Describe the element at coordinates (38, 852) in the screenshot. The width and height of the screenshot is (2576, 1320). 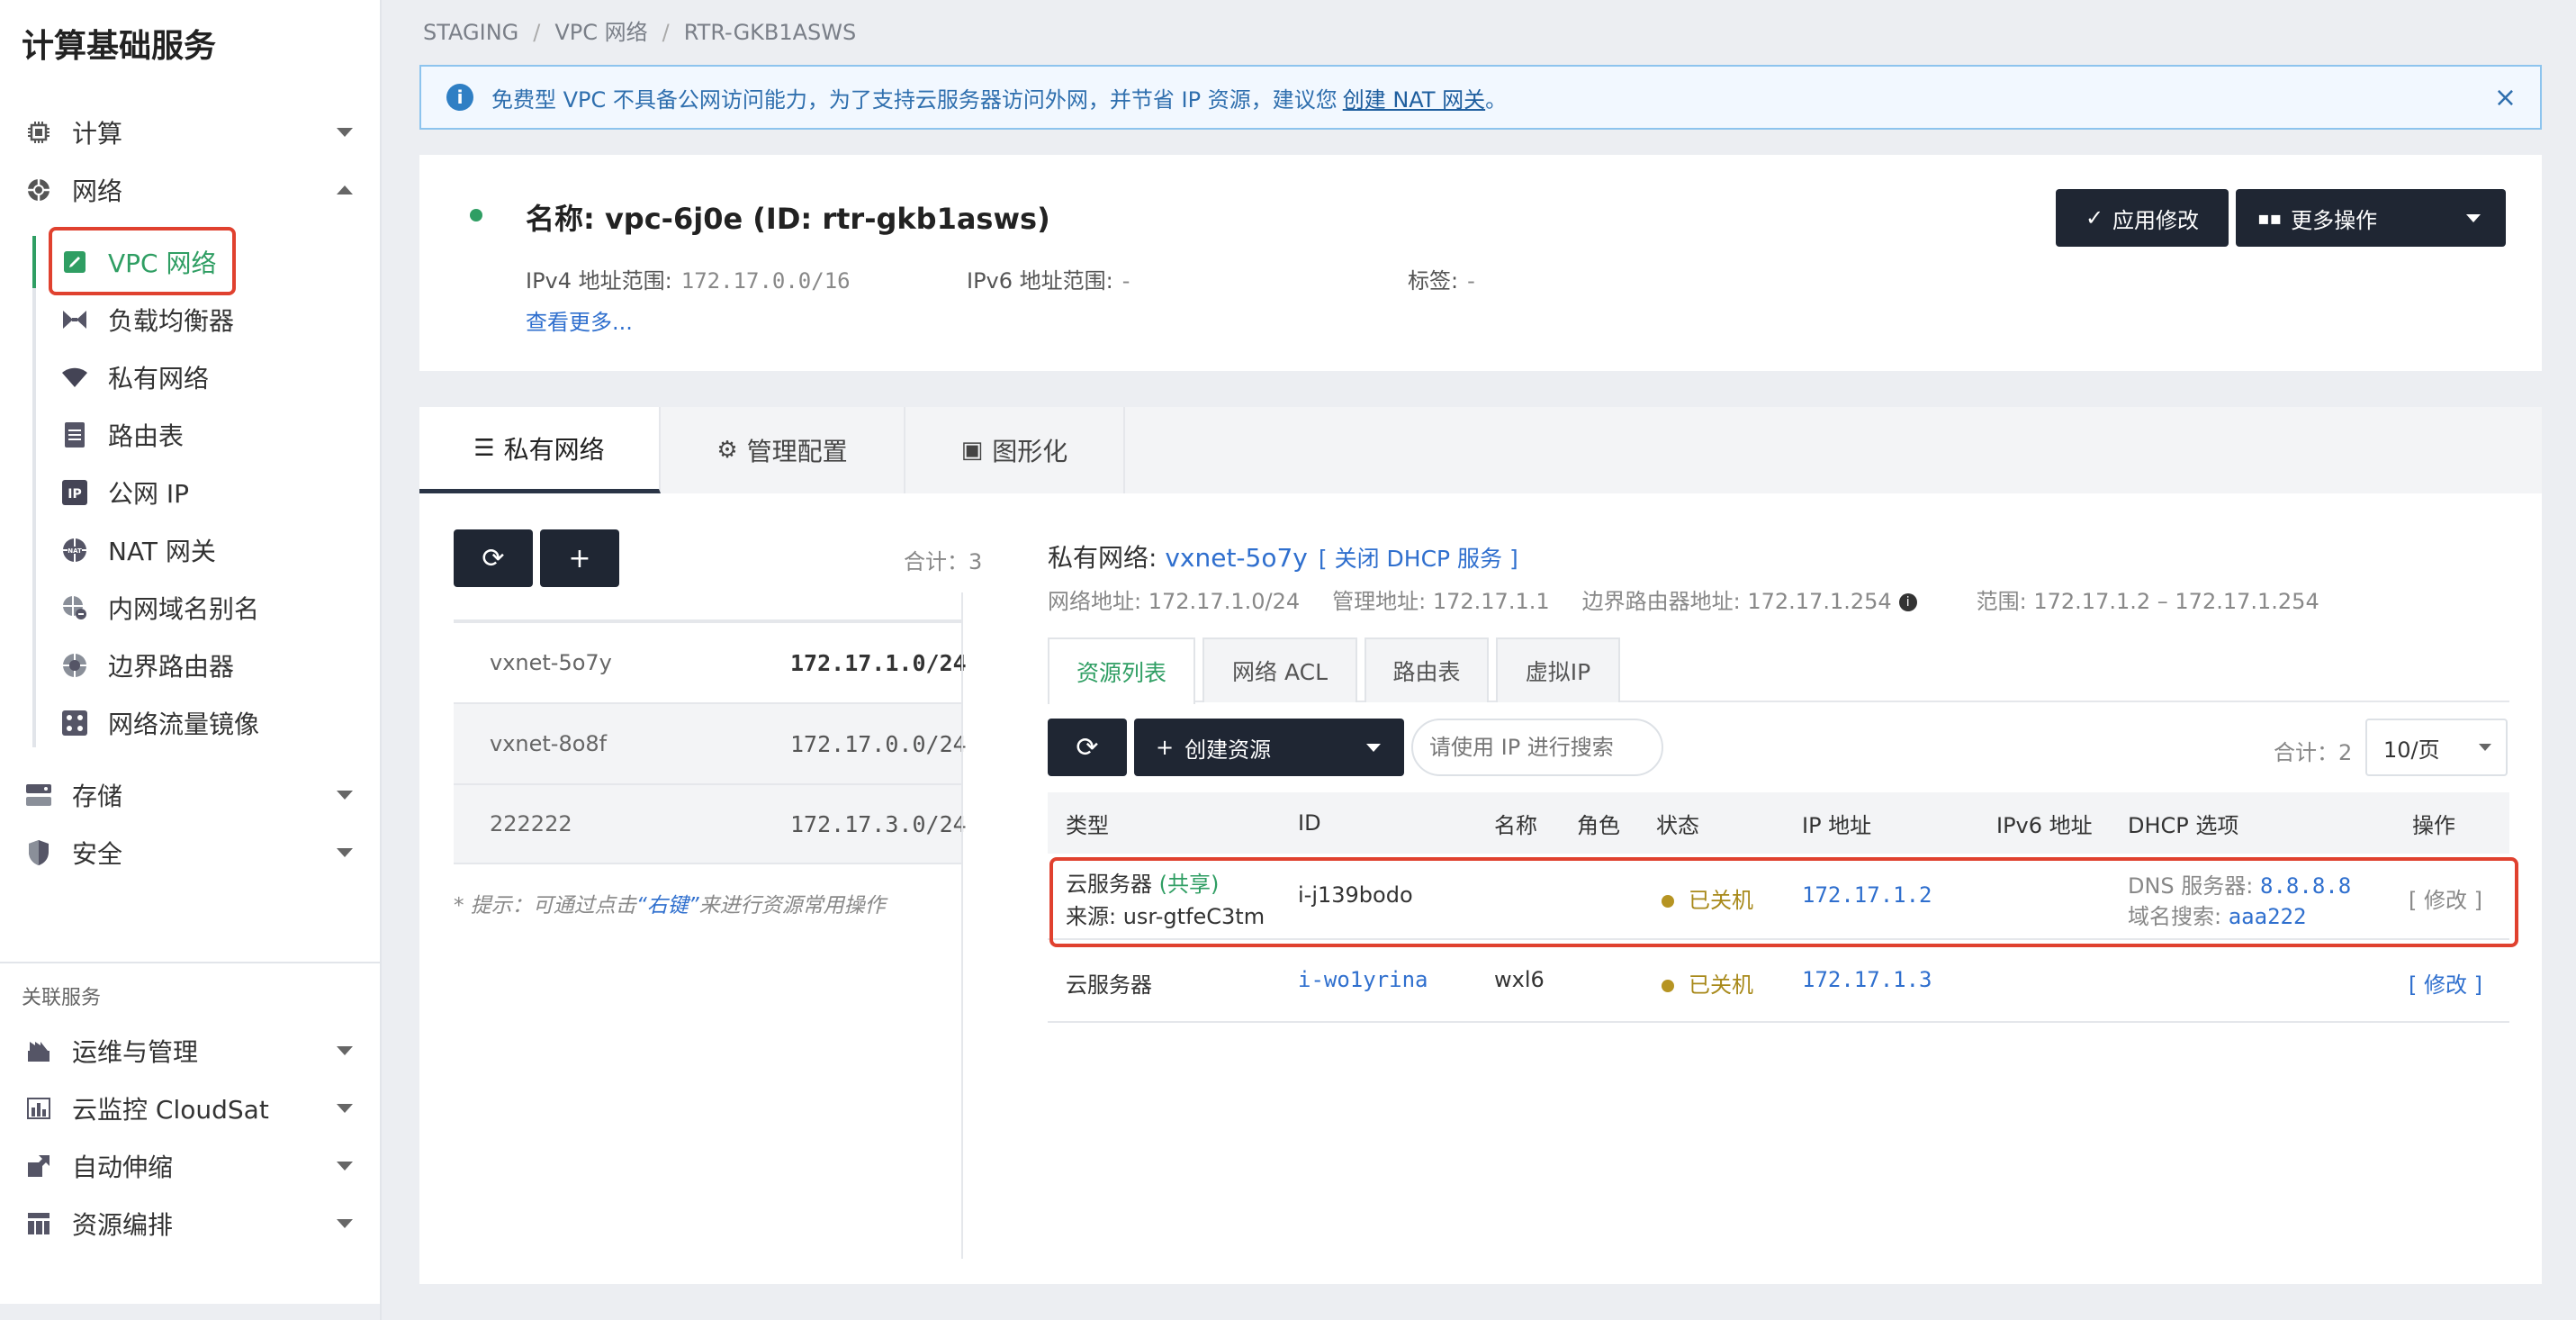
I see `shield-icon` at that location.